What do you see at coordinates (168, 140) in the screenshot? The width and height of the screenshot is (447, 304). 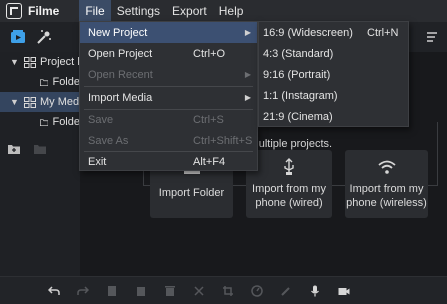 I see `menu-item-save-as: Save As Ctrl+Shift+S` at bounding box center [168, 140].